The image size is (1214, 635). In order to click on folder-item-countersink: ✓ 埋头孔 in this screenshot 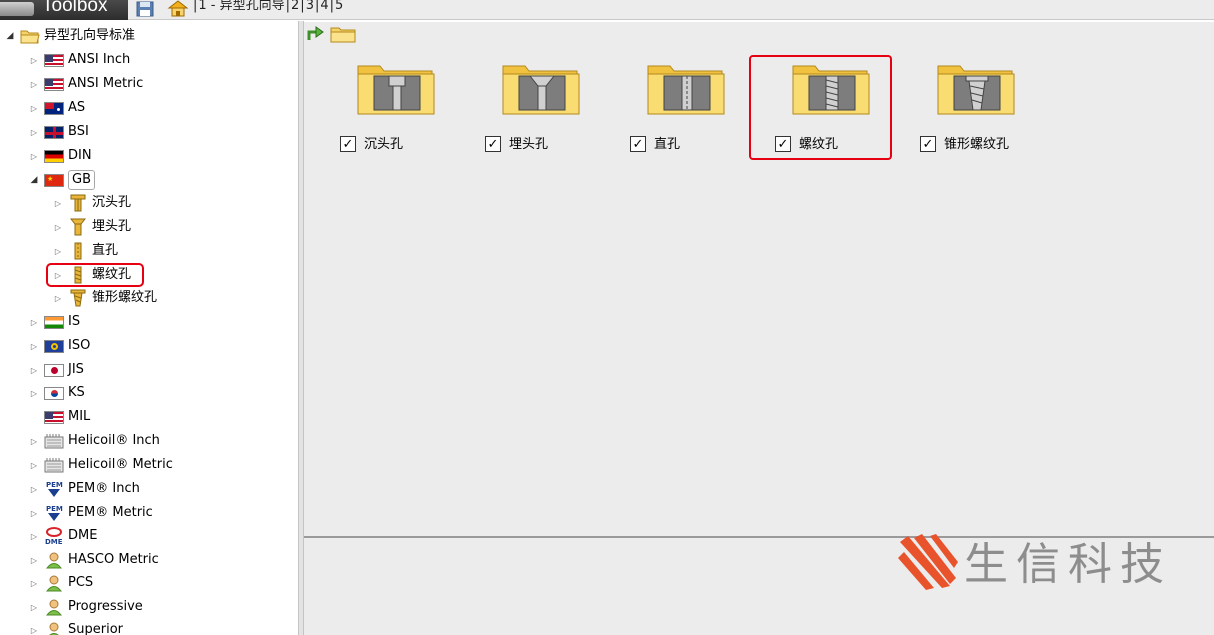, I will do `click(521, 87)`.